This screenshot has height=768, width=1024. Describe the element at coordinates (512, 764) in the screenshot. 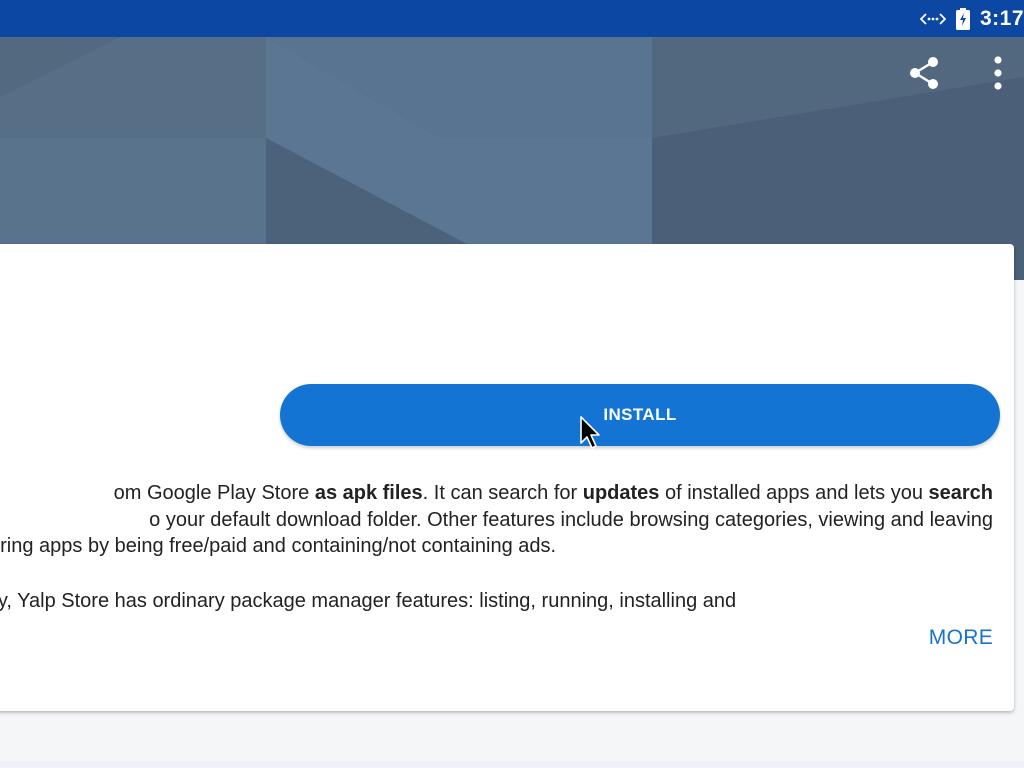

I see `next-section-edge` at that location.